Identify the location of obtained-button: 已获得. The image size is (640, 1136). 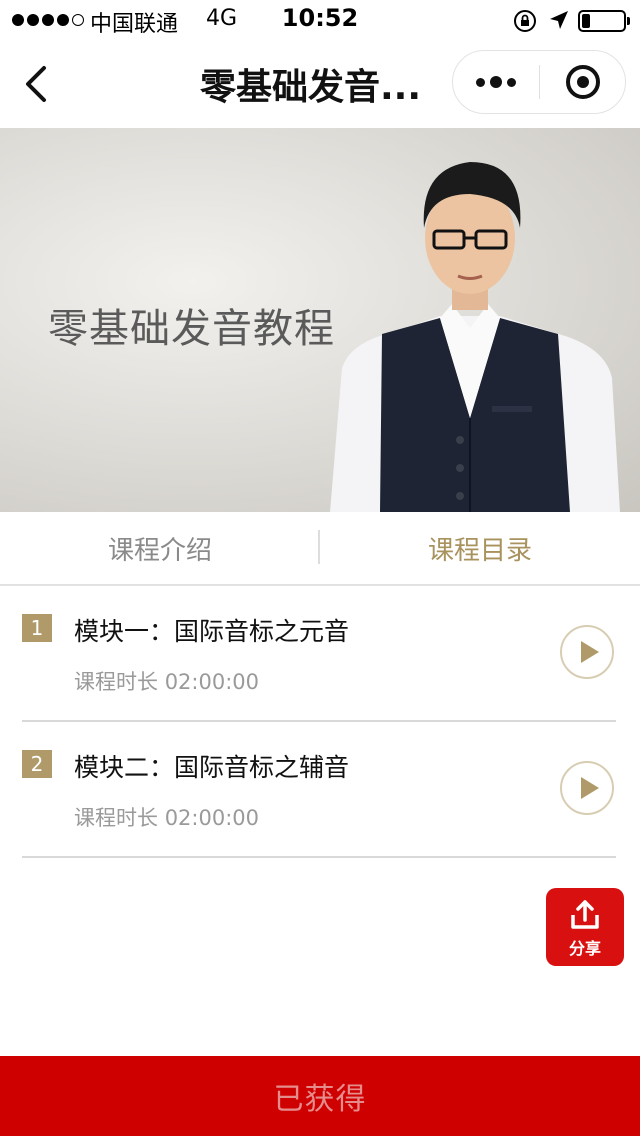
(320, 1096).